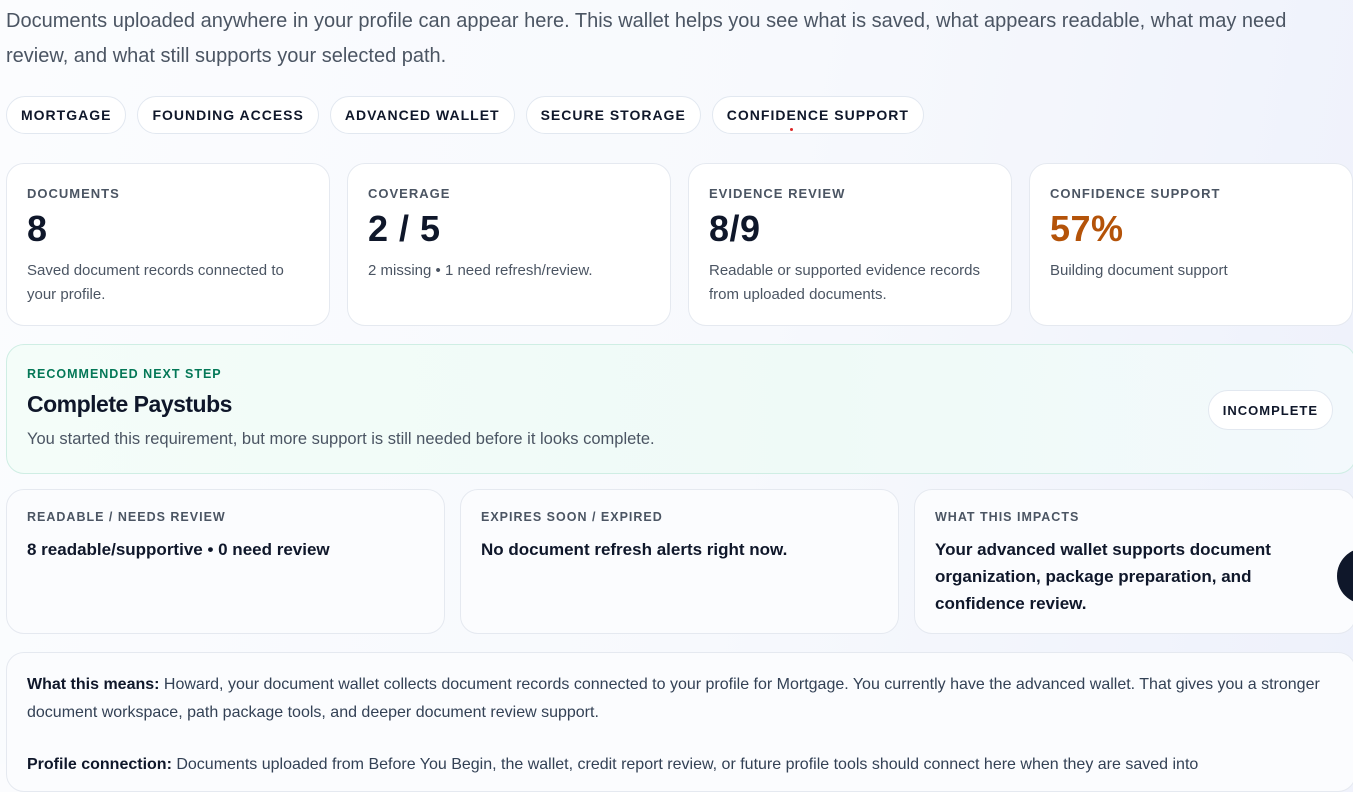 Image resolution: width=1353 pixels, height=792 pixels. Describe the element at coordinates (777, 193) in the screenshot. I see `stat-label: EVIDENCE REVIEW` at that location.